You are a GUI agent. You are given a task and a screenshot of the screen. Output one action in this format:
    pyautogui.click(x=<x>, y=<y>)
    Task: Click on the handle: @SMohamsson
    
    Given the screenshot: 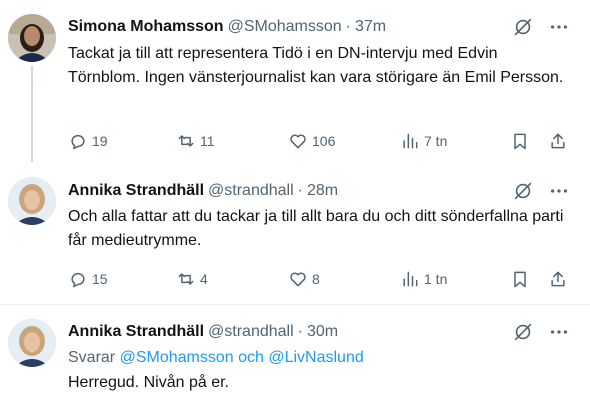 What is the action you would take?
    pyautogui.click(x=285, y=27)
    